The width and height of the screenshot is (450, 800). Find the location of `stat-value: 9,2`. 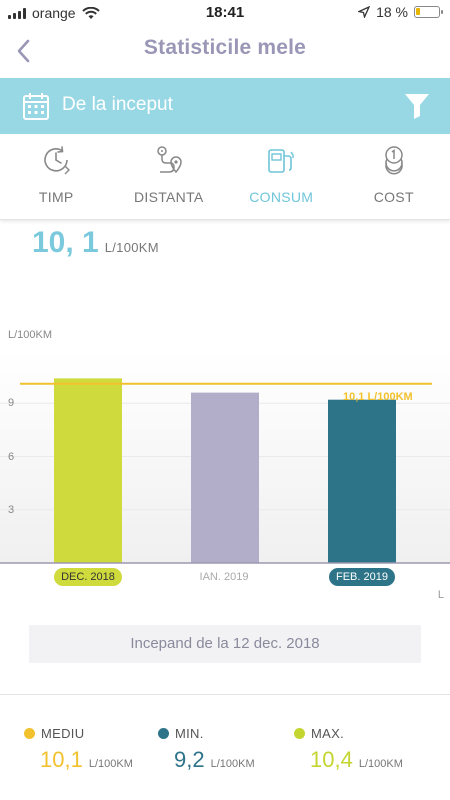

stat-value: 9,2 is located at coordinates (189, 759).